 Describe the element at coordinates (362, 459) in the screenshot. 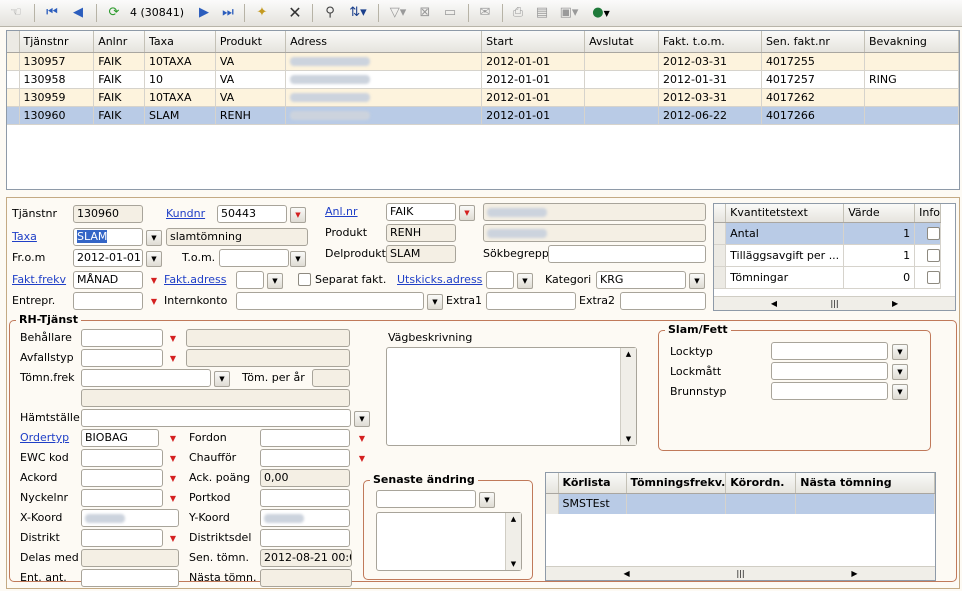

I see `chauffor-dropdown: ▼` at that location.